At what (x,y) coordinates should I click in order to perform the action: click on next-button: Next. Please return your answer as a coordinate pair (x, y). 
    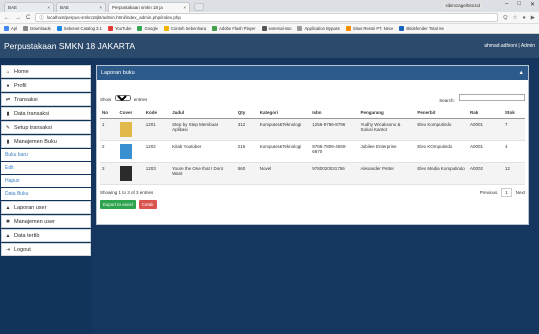
    Looking at the image, I should click on (520, 192).